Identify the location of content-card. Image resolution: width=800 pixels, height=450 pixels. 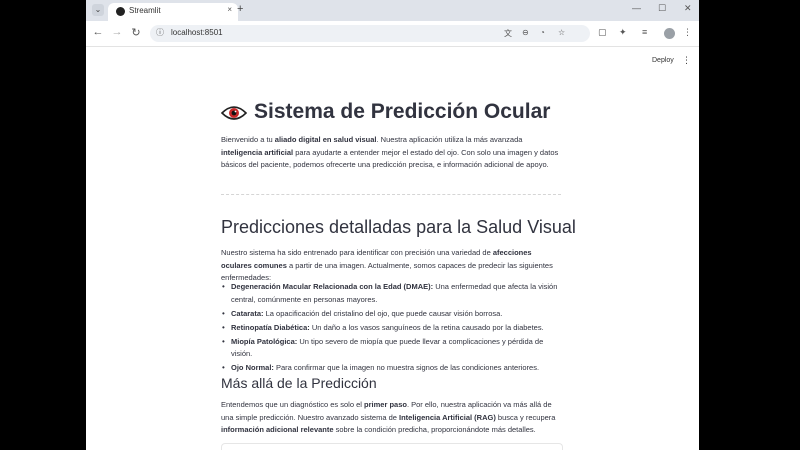
(392, 446).